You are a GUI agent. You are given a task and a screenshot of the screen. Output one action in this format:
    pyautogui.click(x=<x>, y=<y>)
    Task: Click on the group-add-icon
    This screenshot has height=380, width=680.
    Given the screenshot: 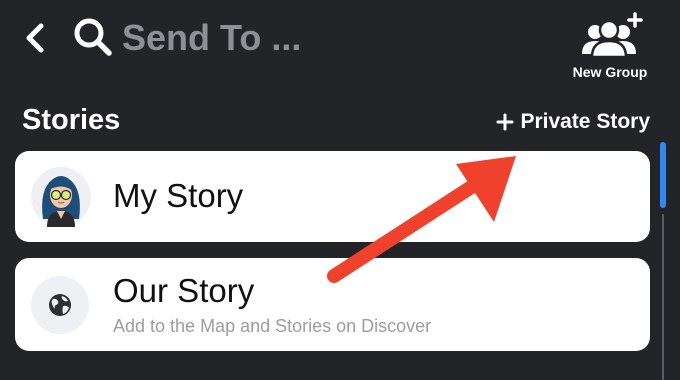 What is the action you would take?
    pyautogui.click(x=612, y=35)
    